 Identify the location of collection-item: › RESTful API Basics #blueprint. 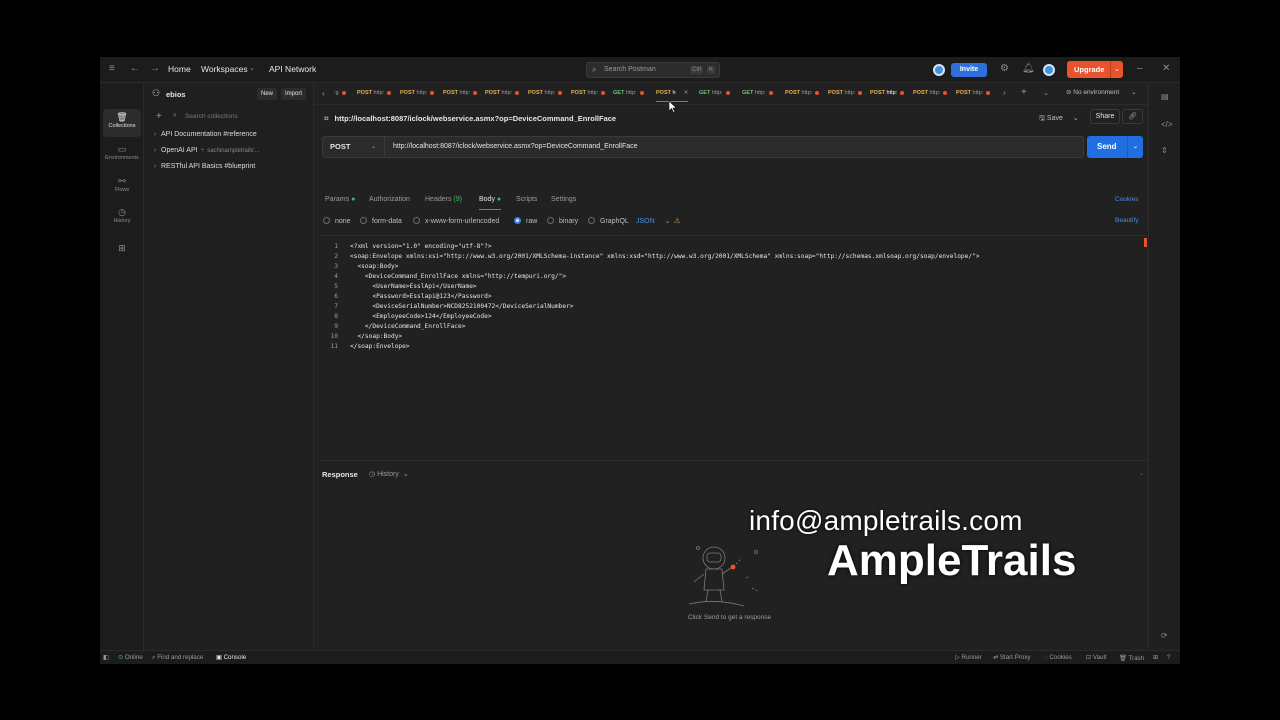
(204, 166).